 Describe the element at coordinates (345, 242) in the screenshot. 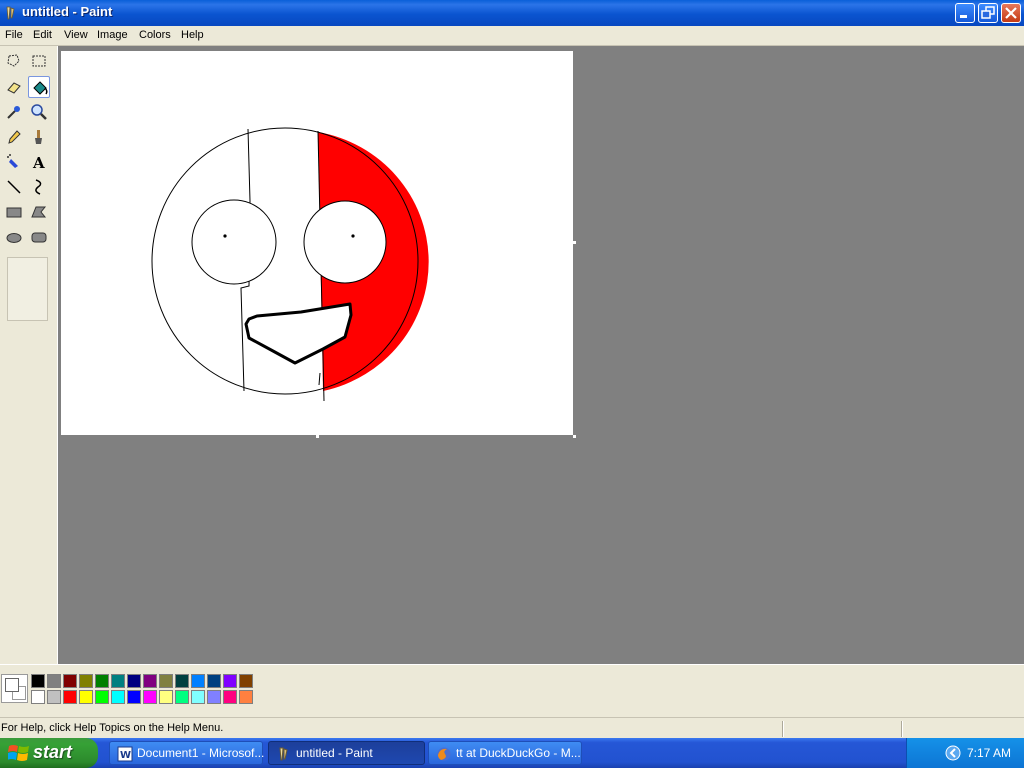

I see `right-eye` at that location.